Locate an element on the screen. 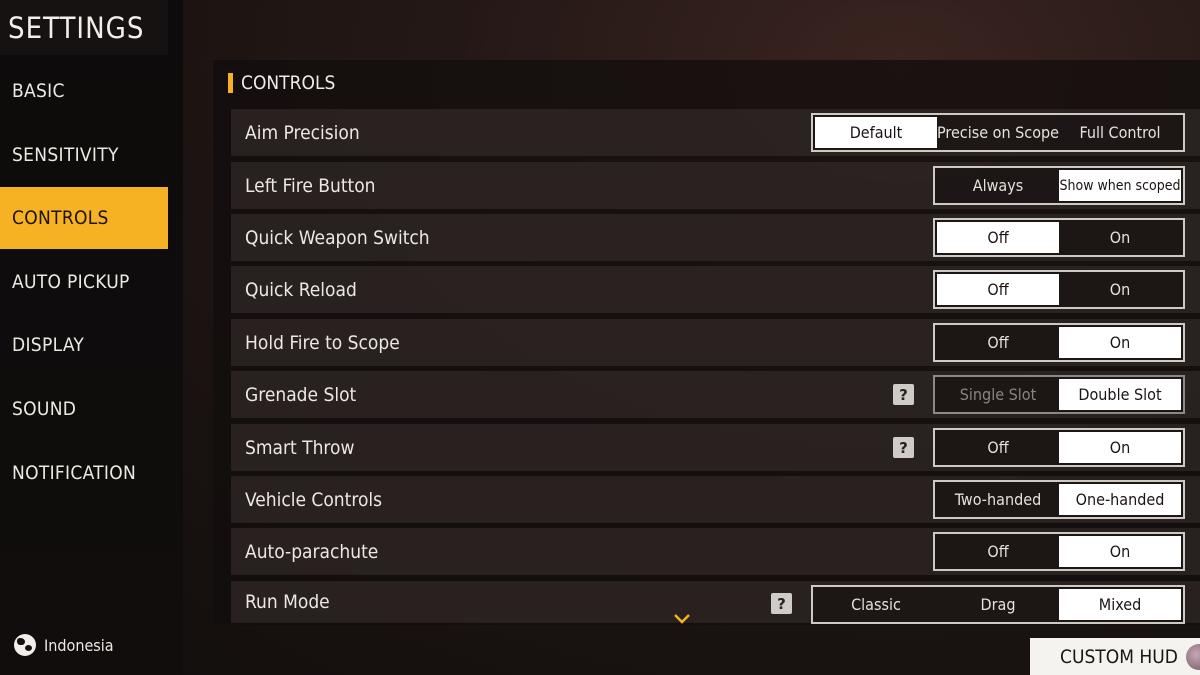 The height and width of the screenshot is (675, 1200). option-show-when-scoped: Show when scoped is located at coordinates (1120, 185).